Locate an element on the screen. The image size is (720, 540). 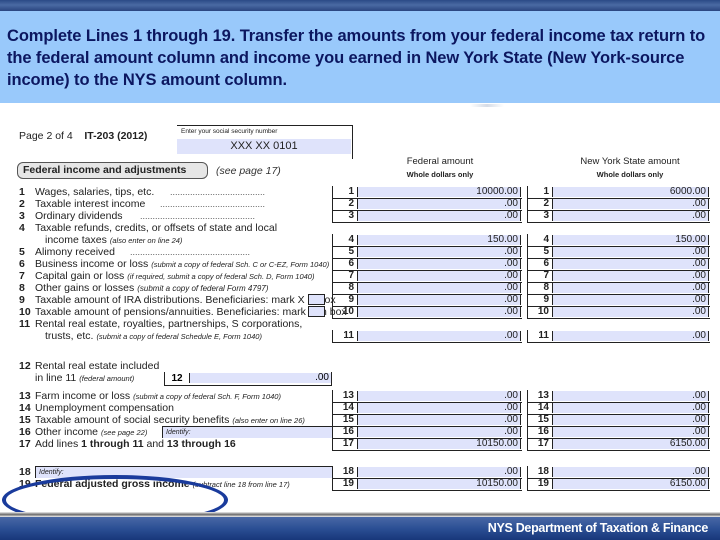
line-10-nys-box-number: 10 is located at coordinates (543, 311).